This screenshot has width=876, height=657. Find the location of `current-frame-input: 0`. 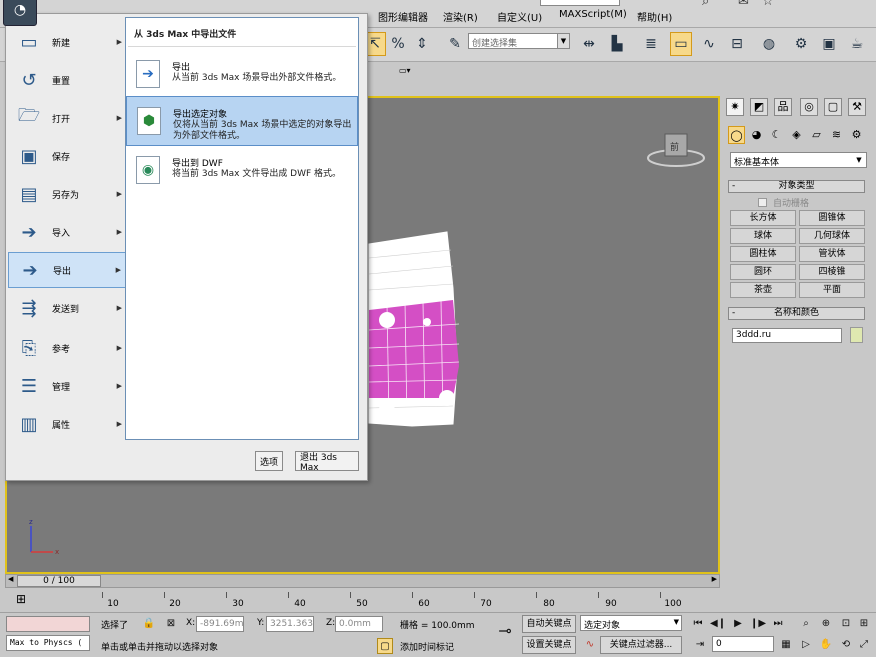

current-frame-input: 0 is located at coordinates (743, 644).